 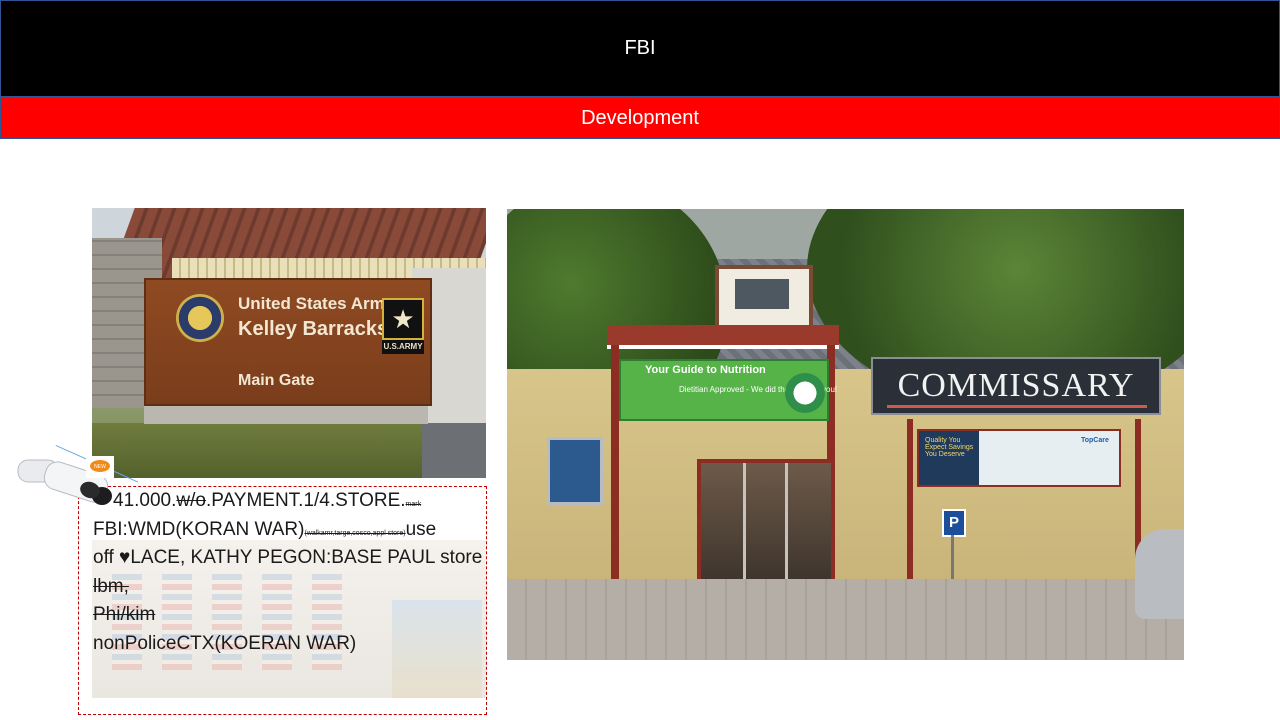 What do you see at coordinates (910, 504) in the screenshot?
I see `sign-frame-post` at bounding box center [910, 504].